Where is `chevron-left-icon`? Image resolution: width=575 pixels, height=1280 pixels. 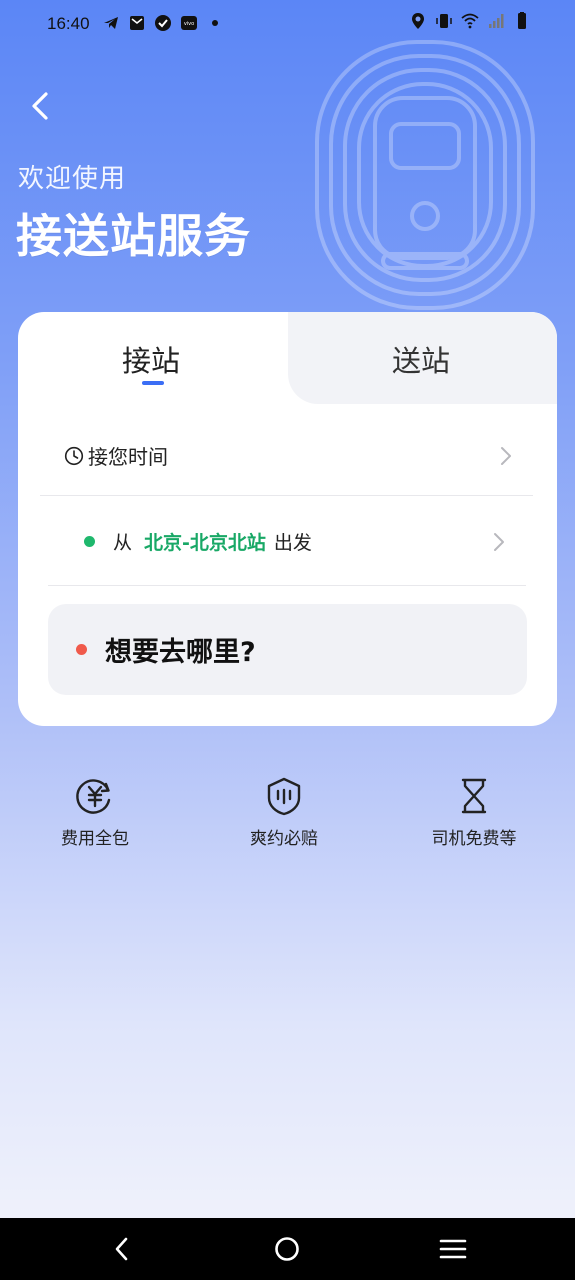 chevron-left-icon is located at coordinates (40, 106).